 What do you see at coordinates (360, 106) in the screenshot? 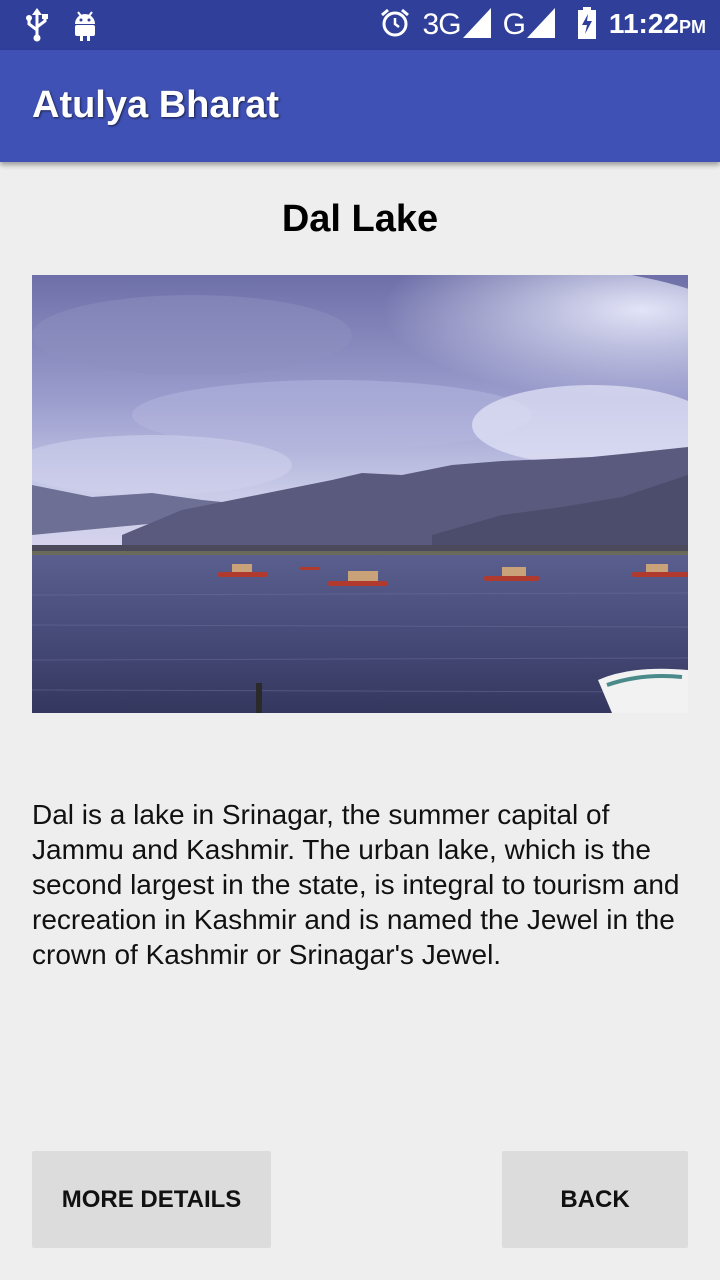
I see `app-bar: Atulya Bharat` at bounding box center [360, 106].